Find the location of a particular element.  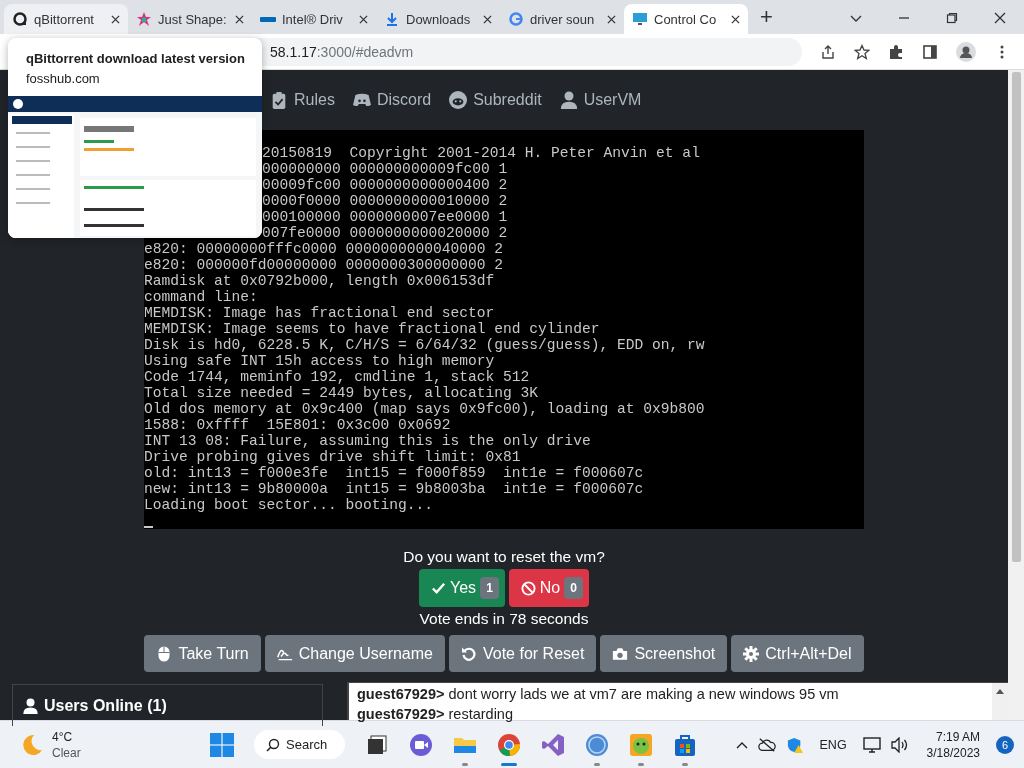

puzzle-icon is located at coordinates (896, 51).